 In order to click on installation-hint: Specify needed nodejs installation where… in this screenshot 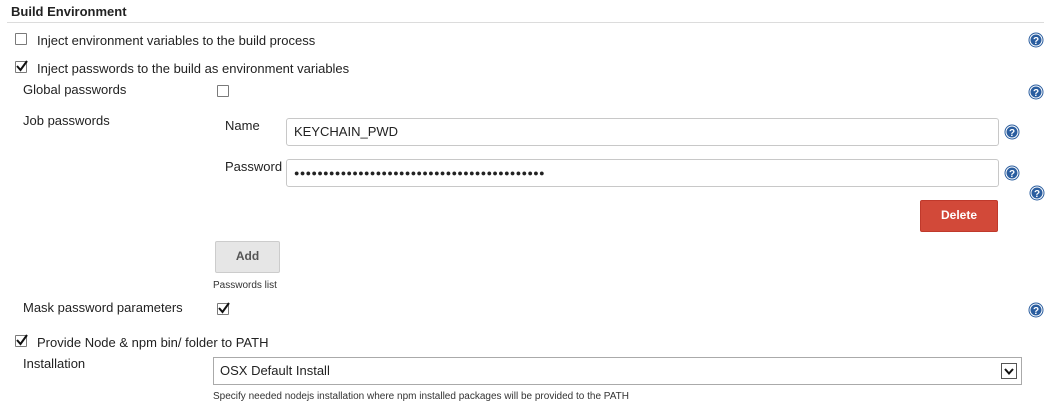, I will do `click(421, 396)`.